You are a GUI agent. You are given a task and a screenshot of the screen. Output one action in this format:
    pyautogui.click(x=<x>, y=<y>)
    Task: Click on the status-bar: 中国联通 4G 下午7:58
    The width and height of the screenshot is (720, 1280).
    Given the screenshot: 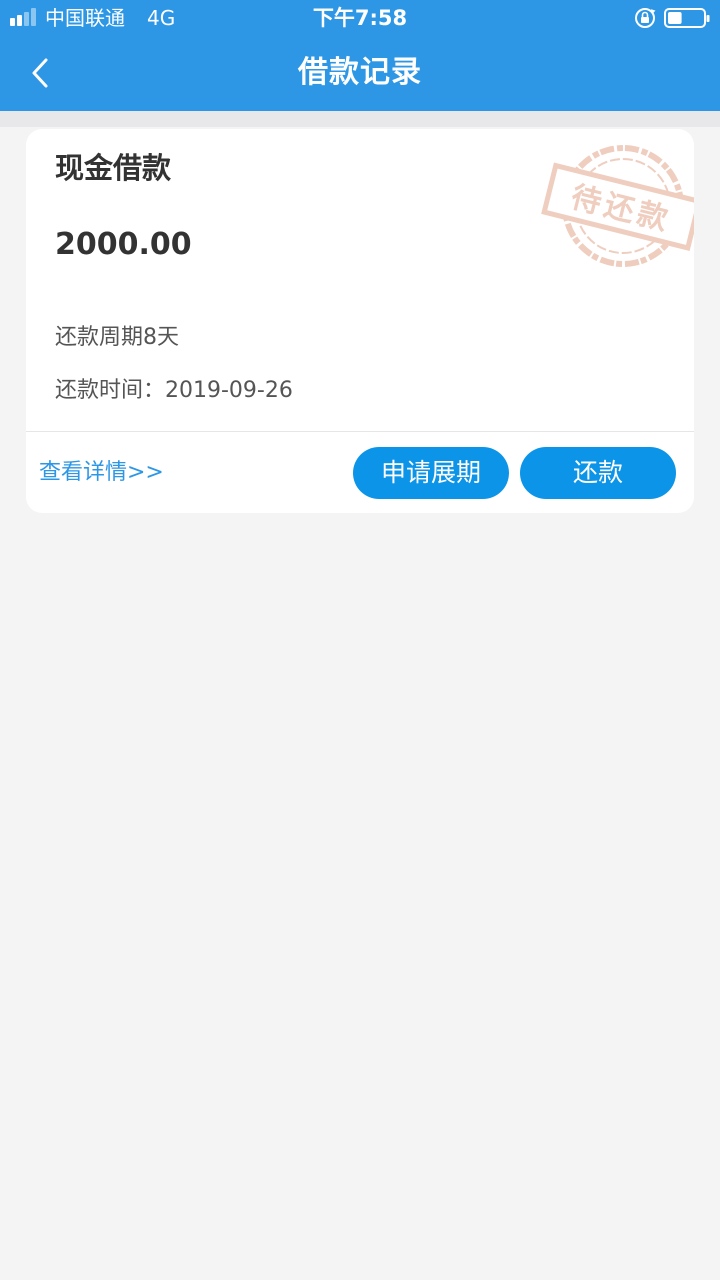 What is the action you would take?
    pyautogui.click(x=360, y=19)
    